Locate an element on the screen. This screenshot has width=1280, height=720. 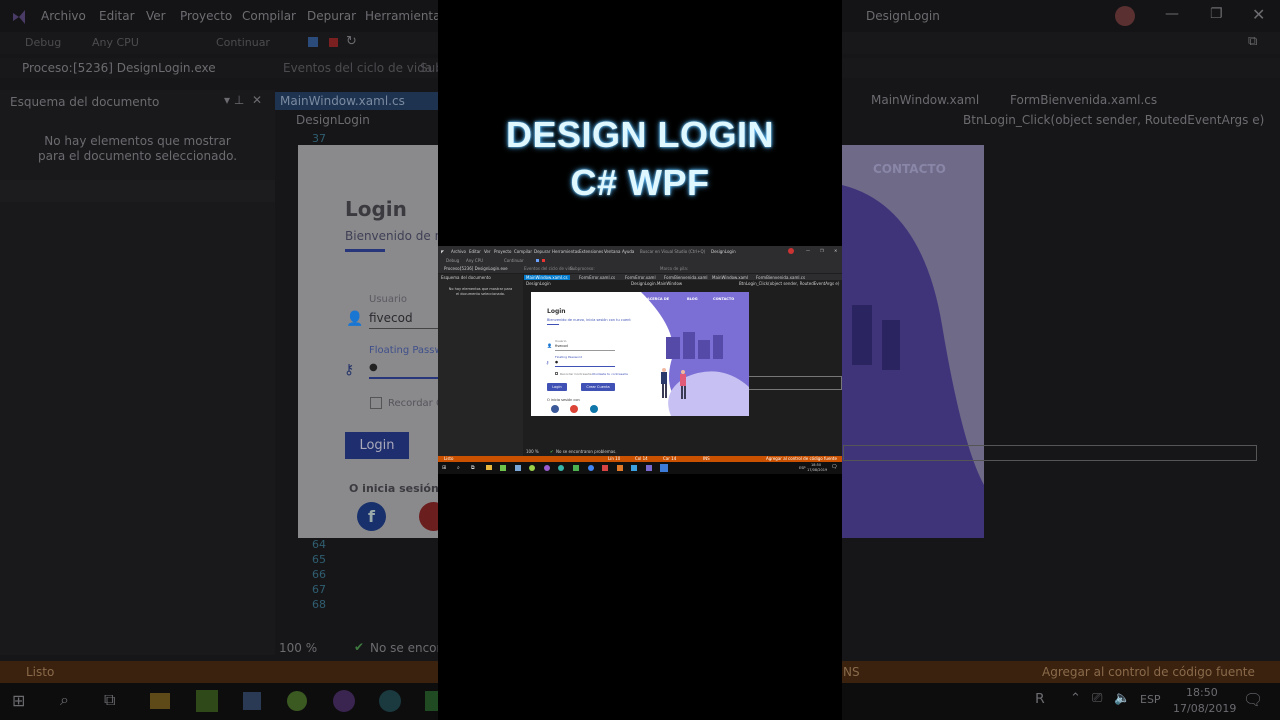
live-share-icon: ⧉ is located at coordinates (1252, 41).